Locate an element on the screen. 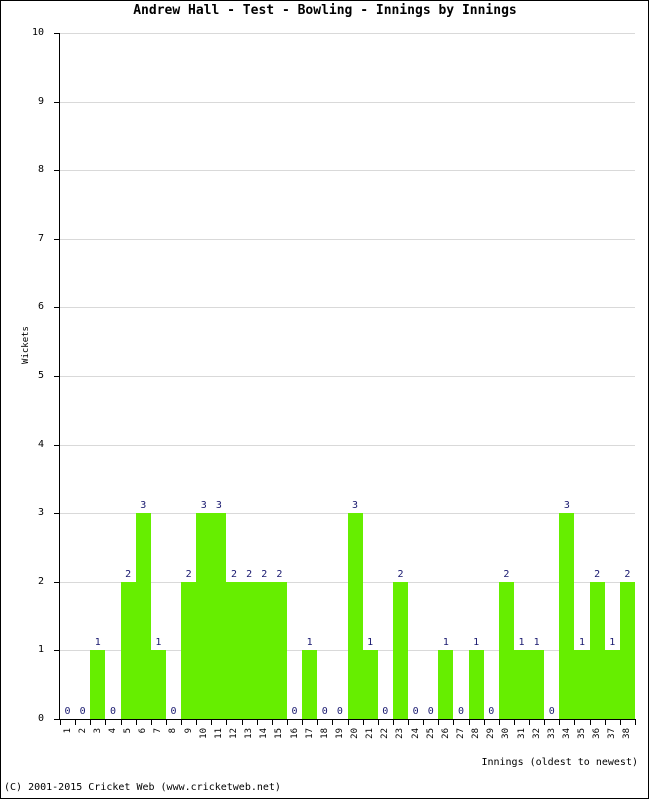 The image size is (650, 800). x-axis-tick-label: 37 is located at coordinates (612, 733).